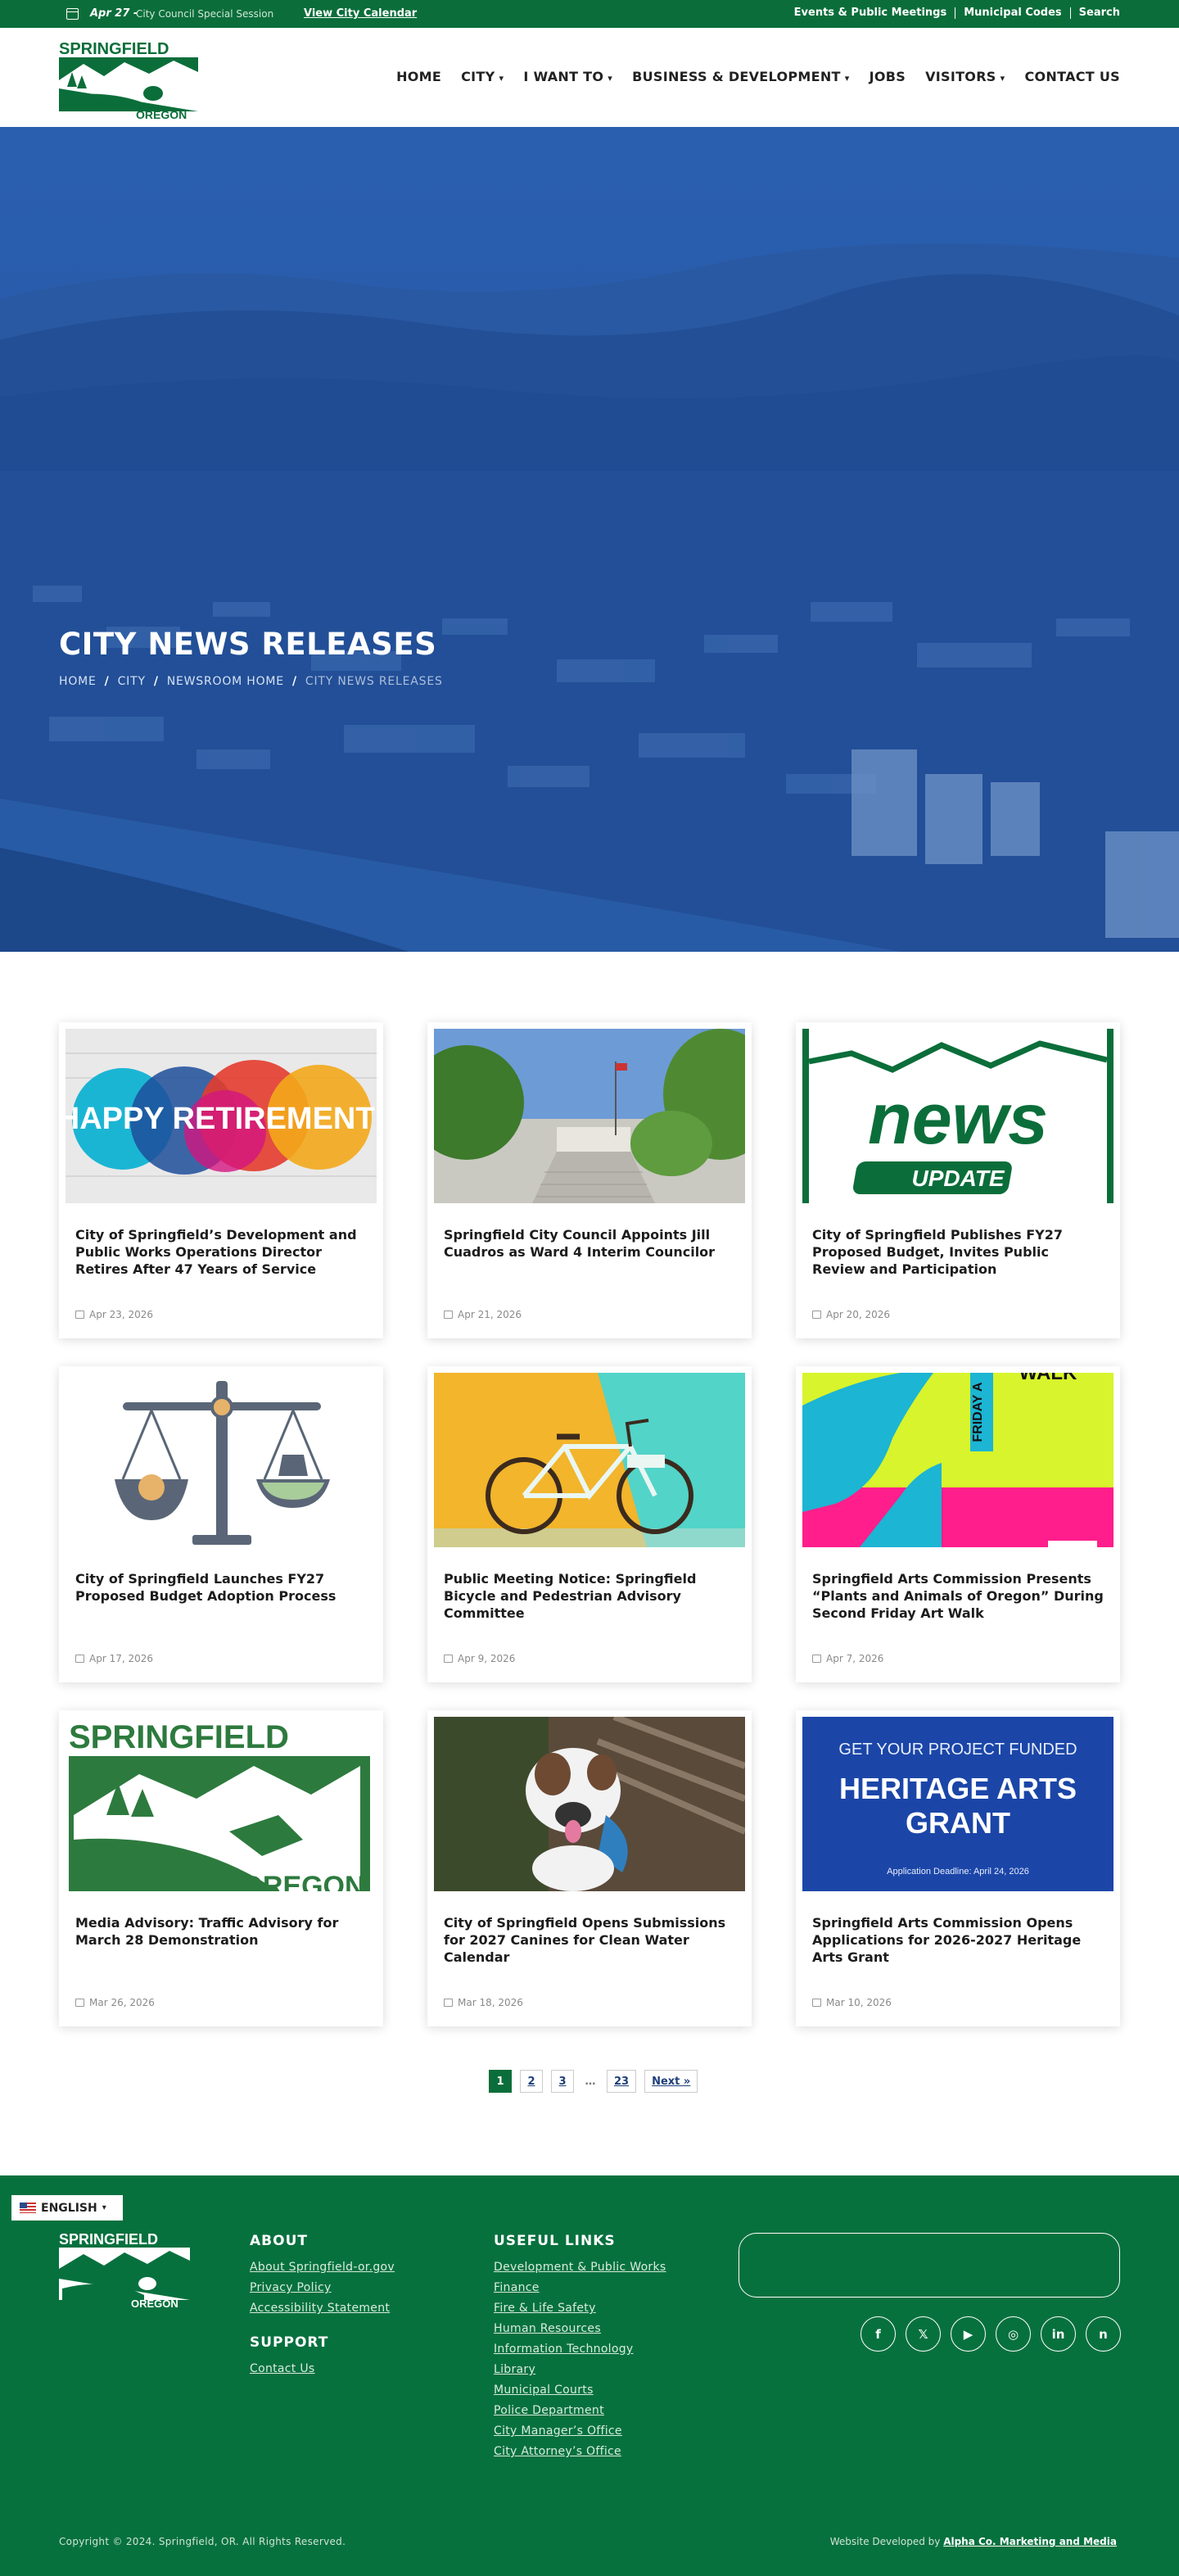  Describe the element at coordinates (322, 2267) in the screenshot. I see `about-link: About Springfield-or.gov` at that location.